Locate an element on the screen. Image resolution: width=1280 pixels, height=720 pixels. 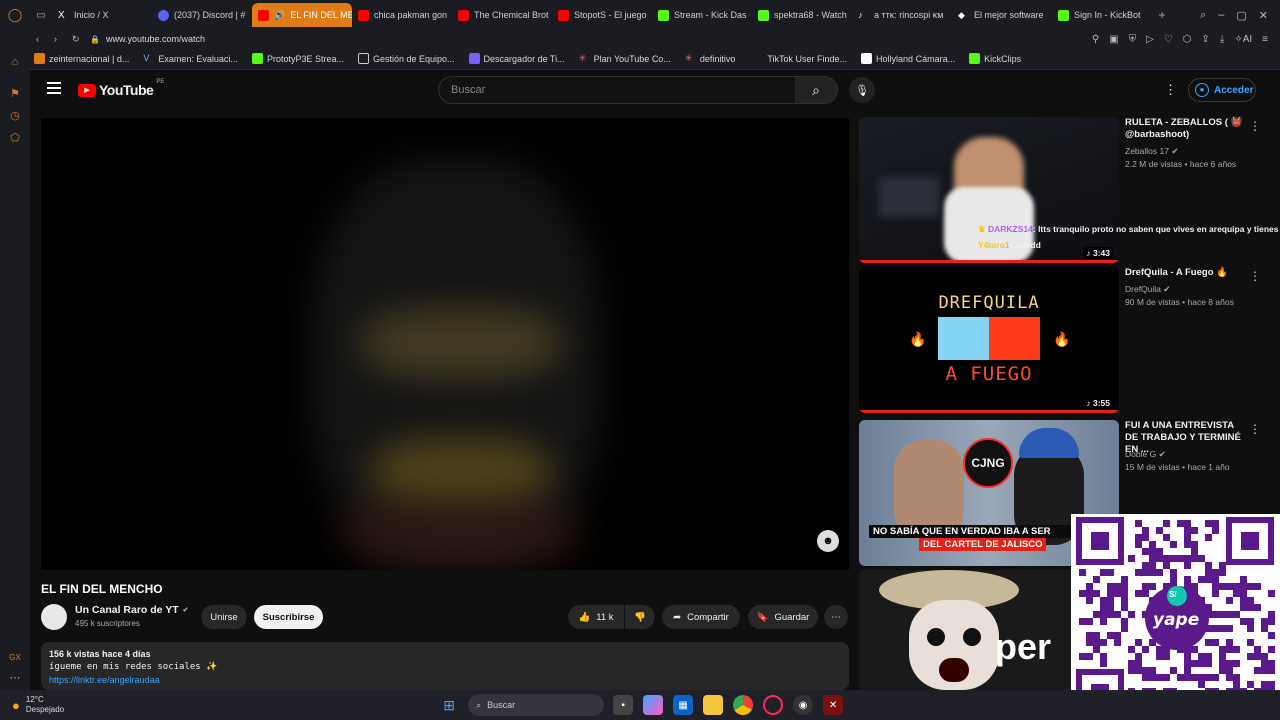
shield-icon: ⛨ is located at coordinates (1133, 39).